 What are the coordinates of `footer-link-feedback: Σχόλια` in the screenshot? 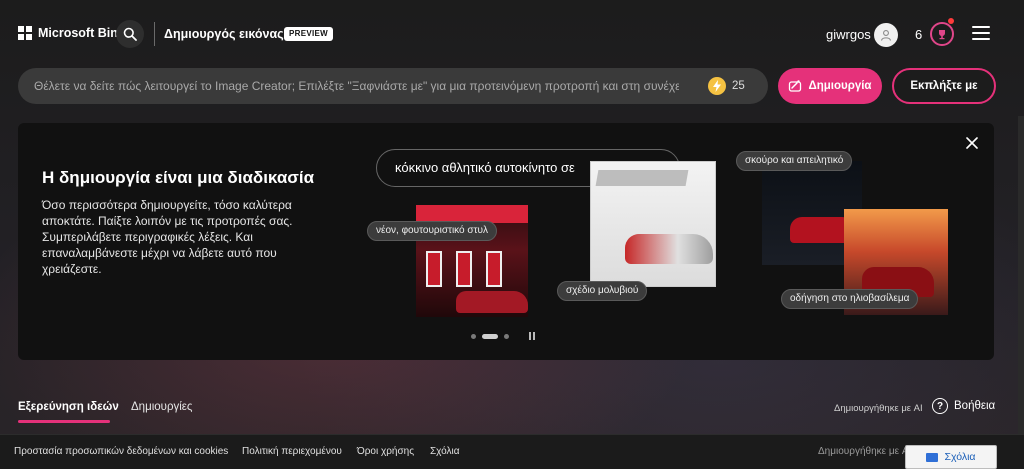 It's located at (445, 451).